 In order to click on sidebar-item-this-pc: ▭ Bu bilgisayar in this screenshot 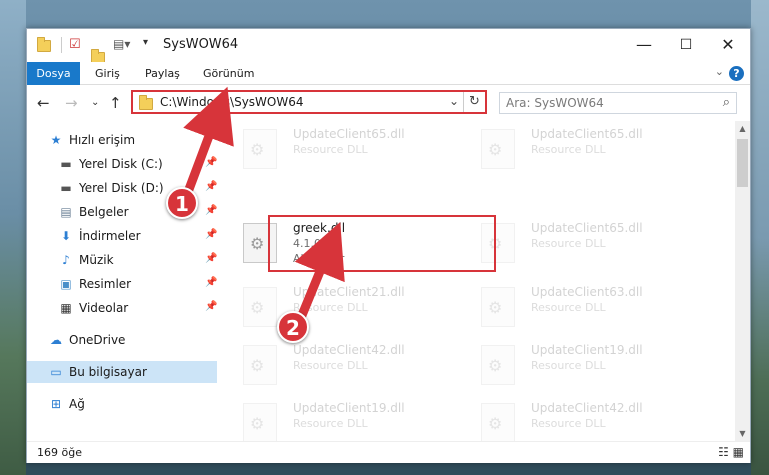, I will do `click(122, 372)`.